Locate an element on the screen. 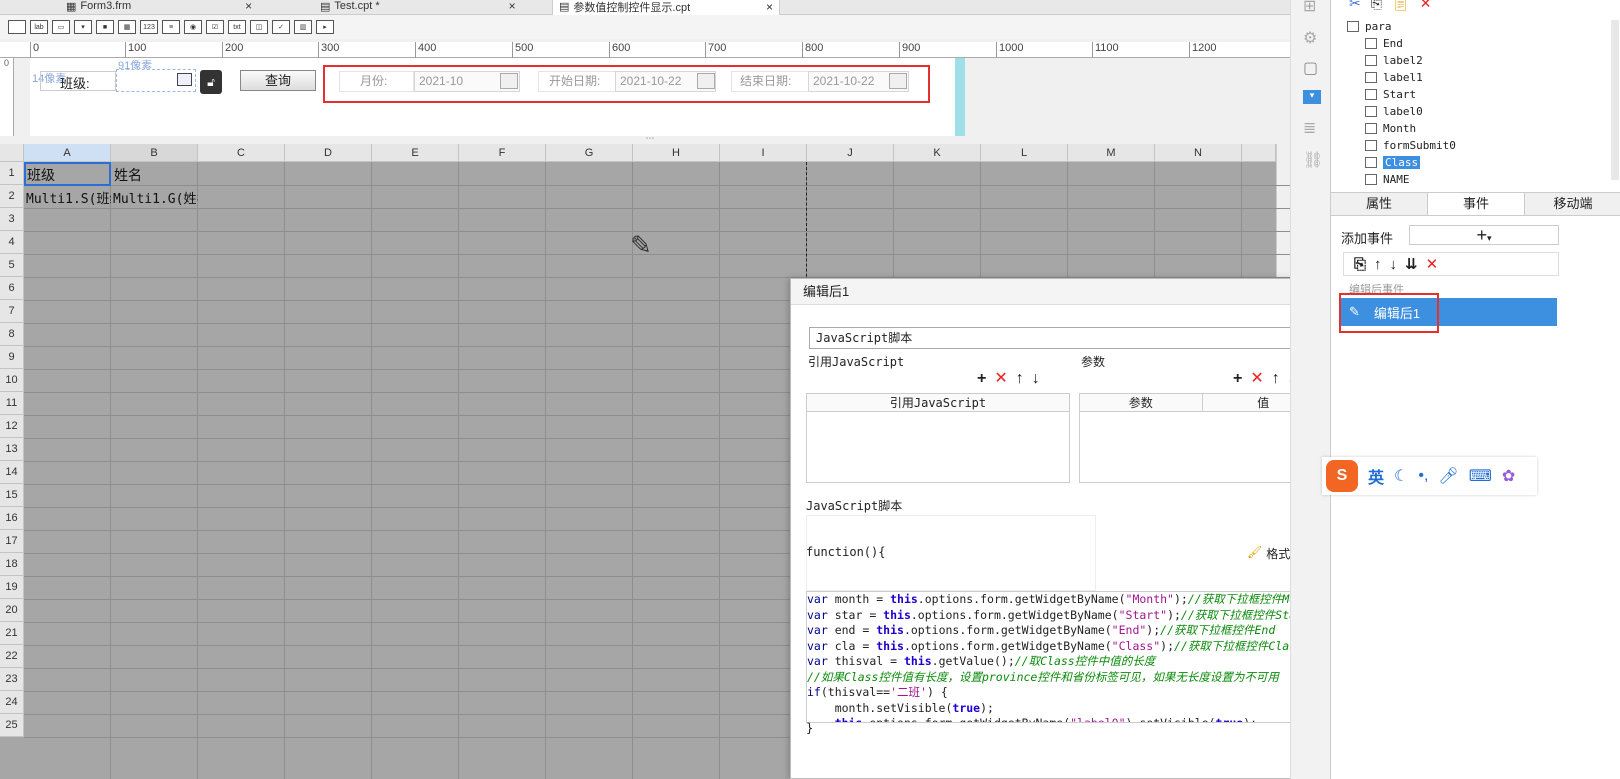 The height and width of the screenshot is (779, 1620). microphone-icon: 🎤︎ is located at coordinates (1448, 476).